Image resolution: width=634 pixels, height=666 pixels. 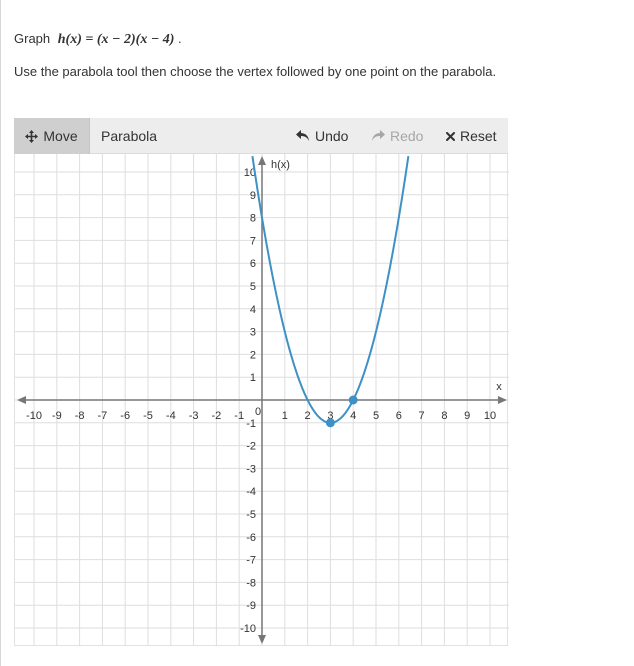 What do you see at coordinates (353, 400) in the screenshot?
I see `parabola-point` at bounding box center [353, 400].